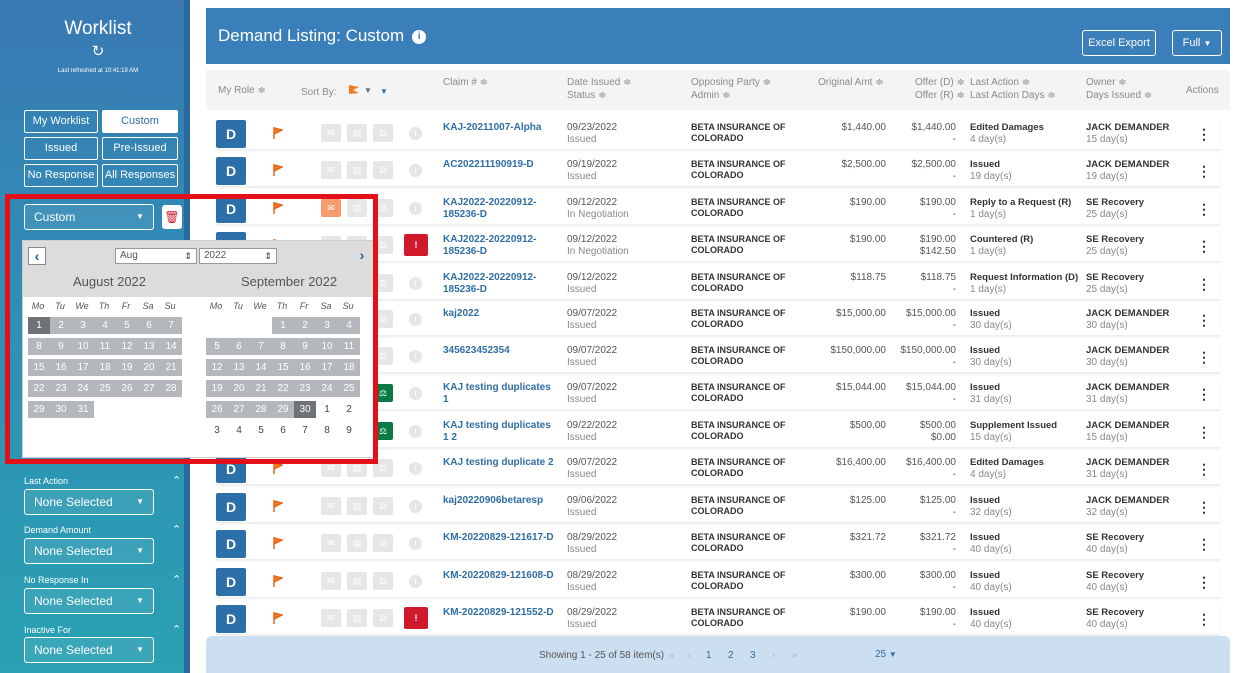  Describe the element at coordinates (500, 432) in the screenshot. I see `claim-number: KAJ testing duplicates 1 2` at that location.